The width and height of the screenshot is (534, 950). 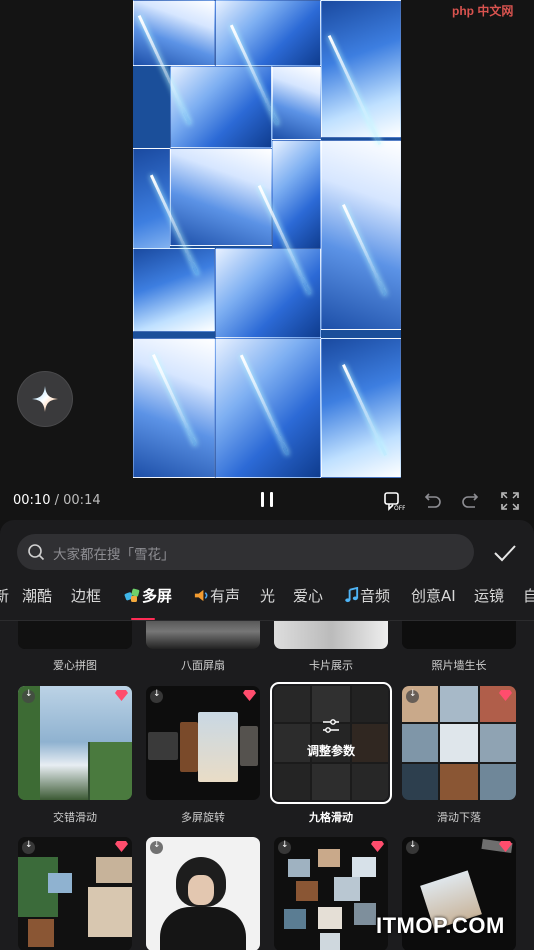 I want to click on effect-label: 滑动下落, so click(x=459, y=817).